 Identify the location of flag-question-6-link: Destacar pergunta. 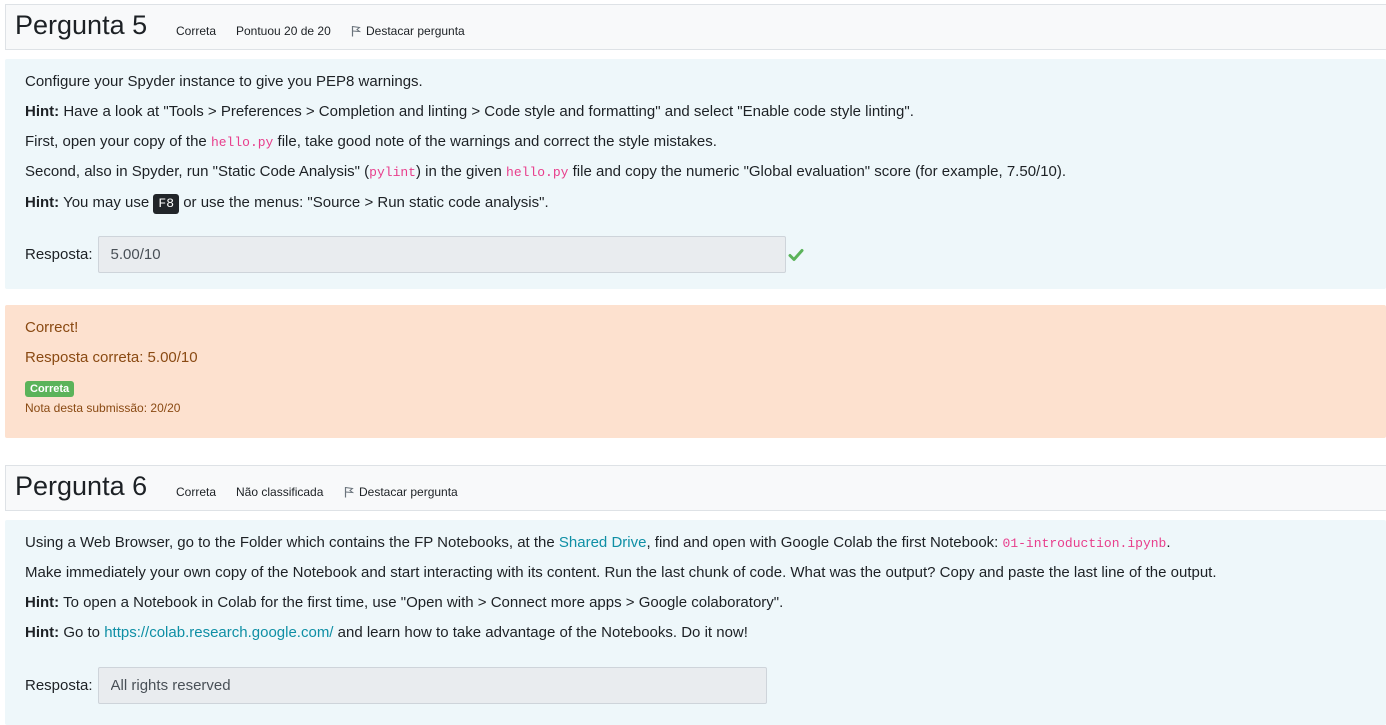
(401, 492).